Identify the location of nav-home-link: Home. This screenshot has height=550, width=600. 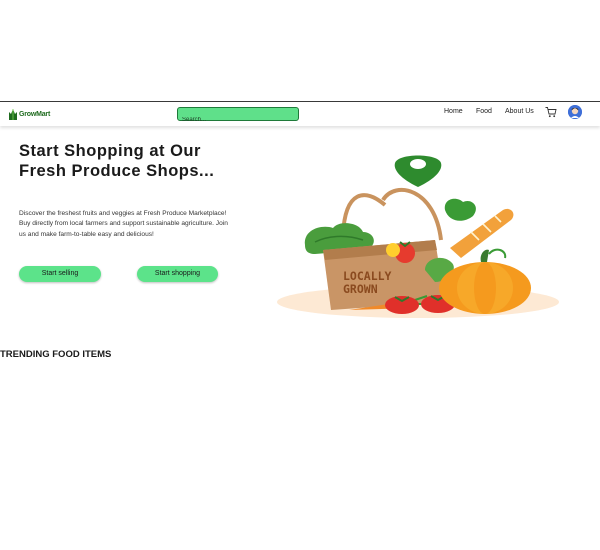
(453, 111).